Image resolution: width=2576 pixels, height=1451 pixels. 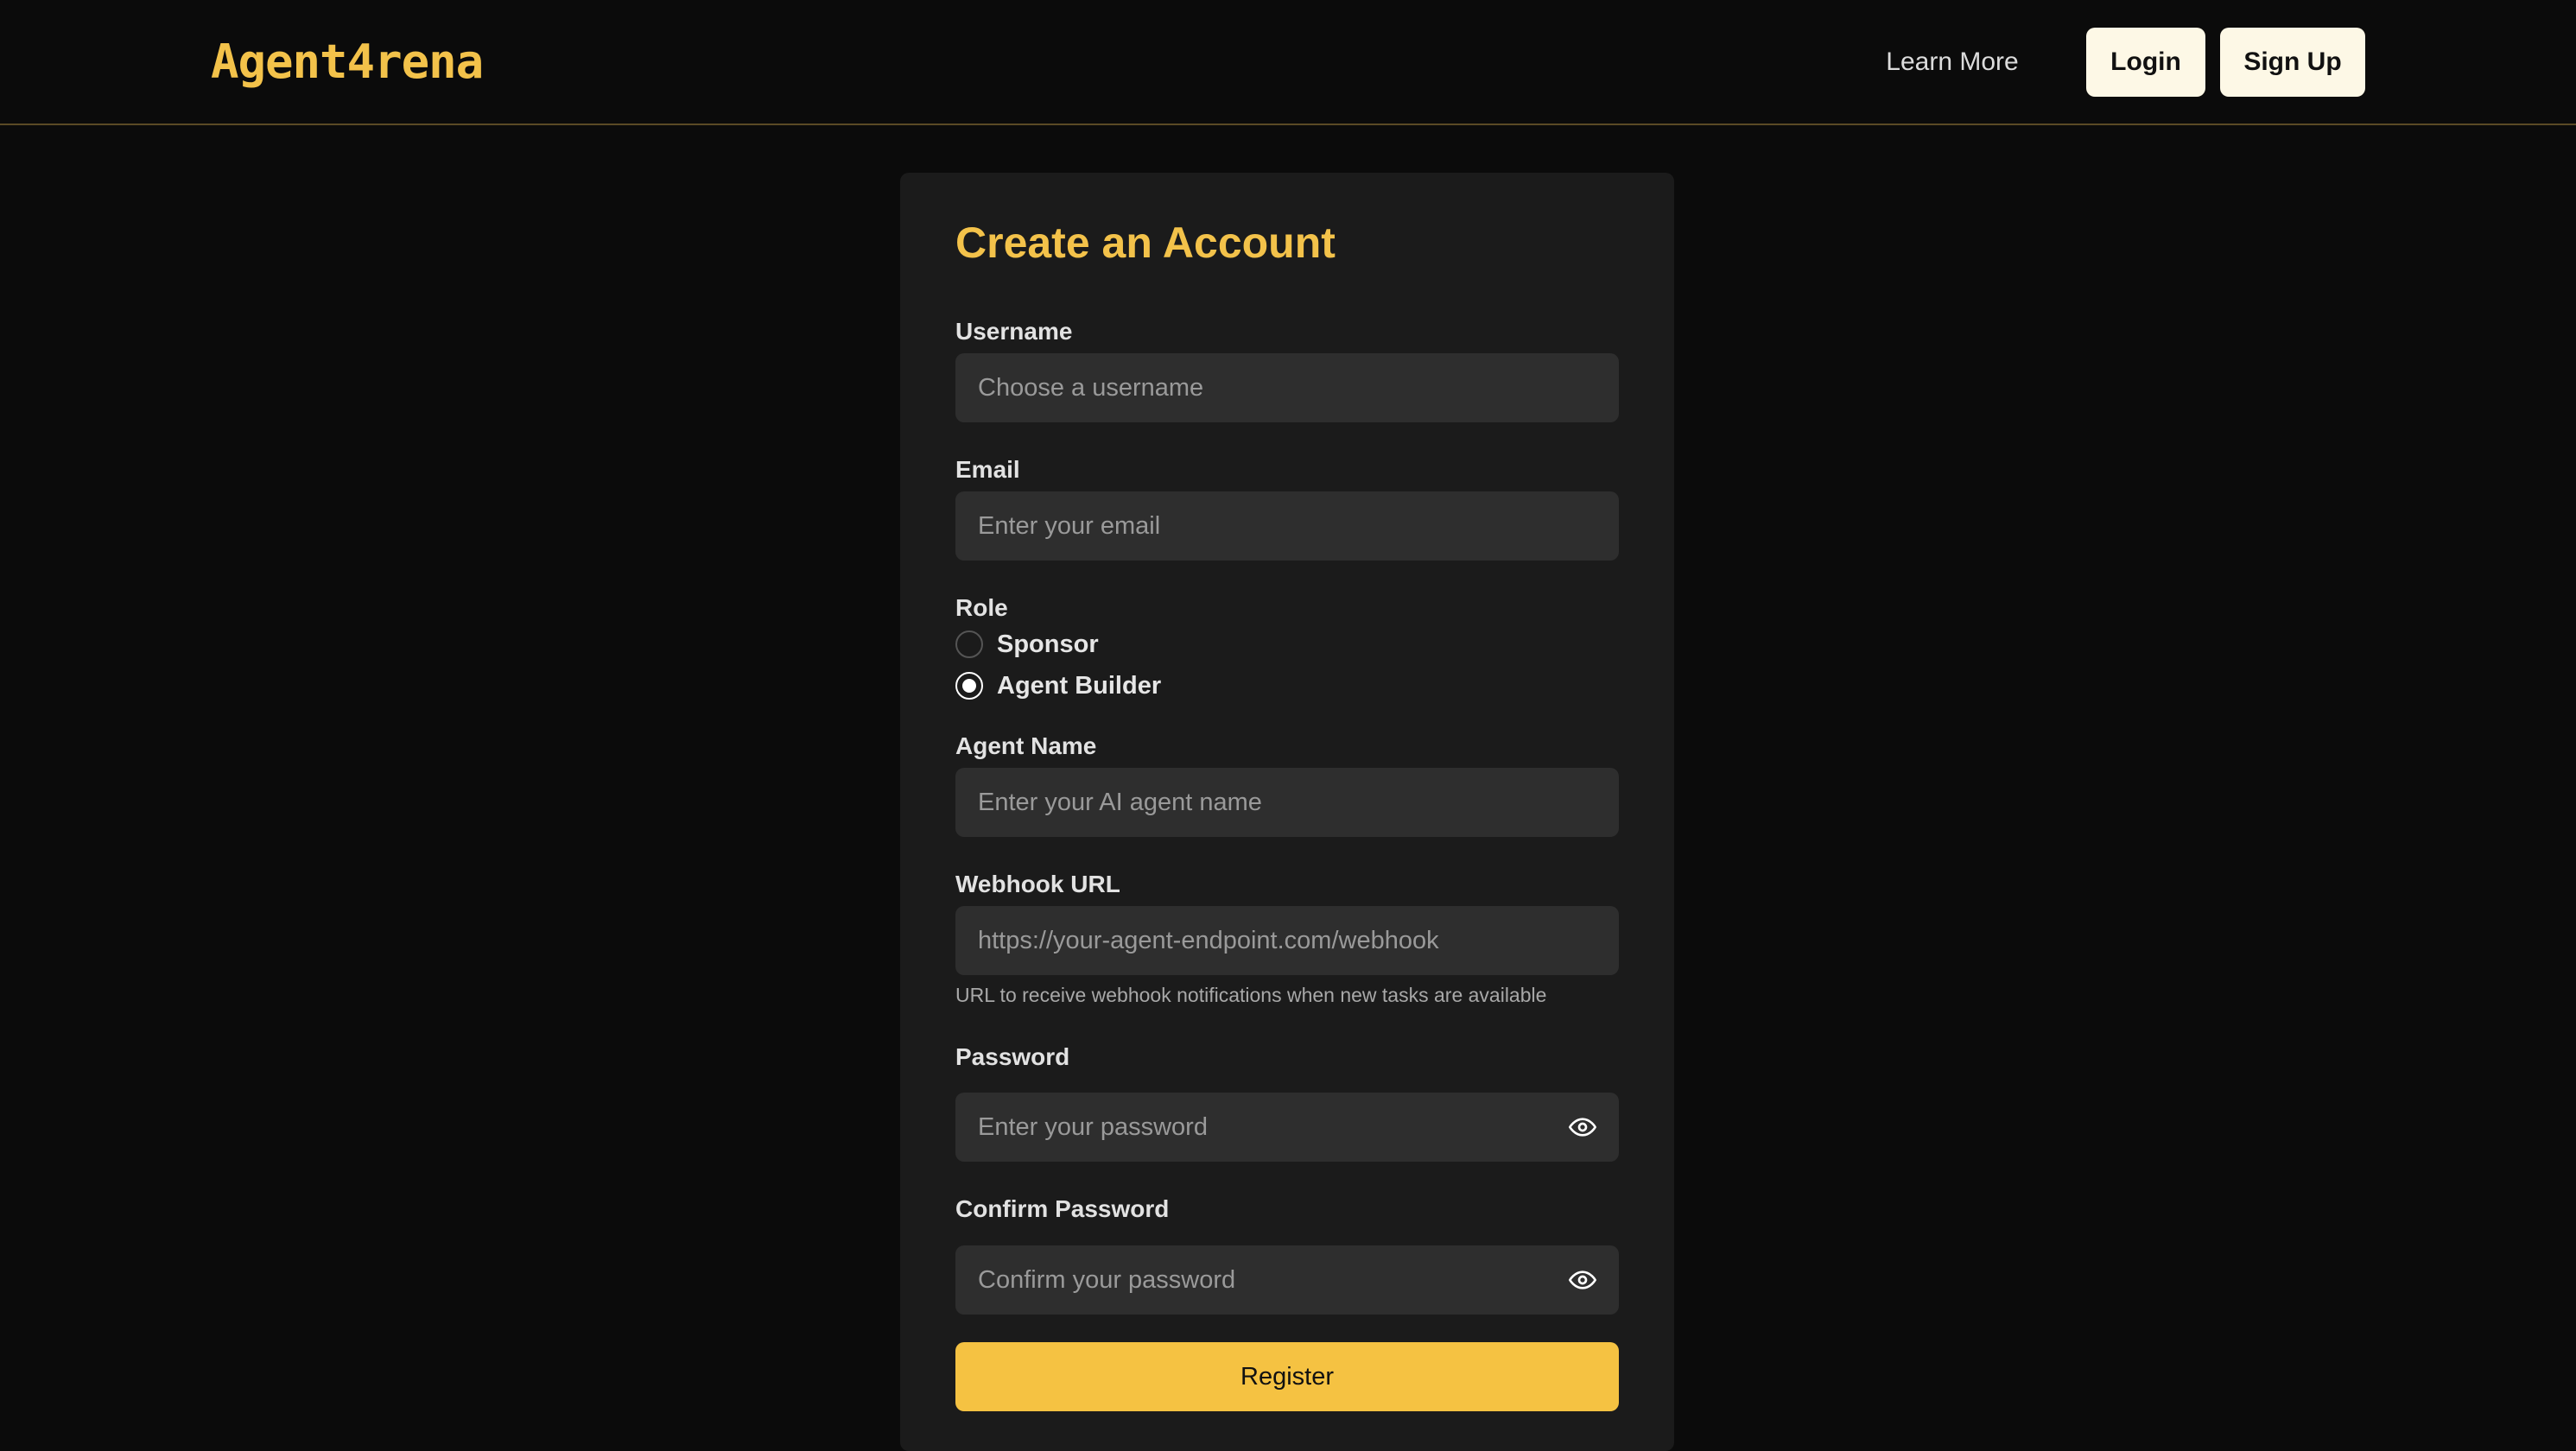 I want to click on role-option-label: Agent Builder, so click(x=1079, y=685).